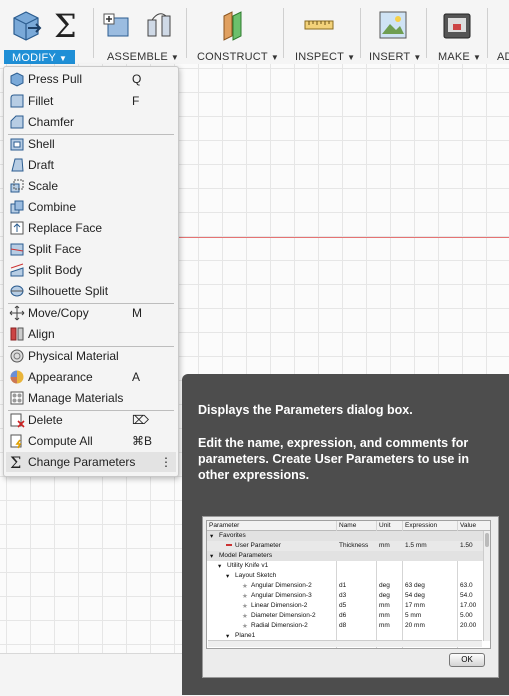 This screenshot has width=509, height=696. Describe the element at coordinates (343, 585) in the screenshot. I see `cell-name: d1` at that location.